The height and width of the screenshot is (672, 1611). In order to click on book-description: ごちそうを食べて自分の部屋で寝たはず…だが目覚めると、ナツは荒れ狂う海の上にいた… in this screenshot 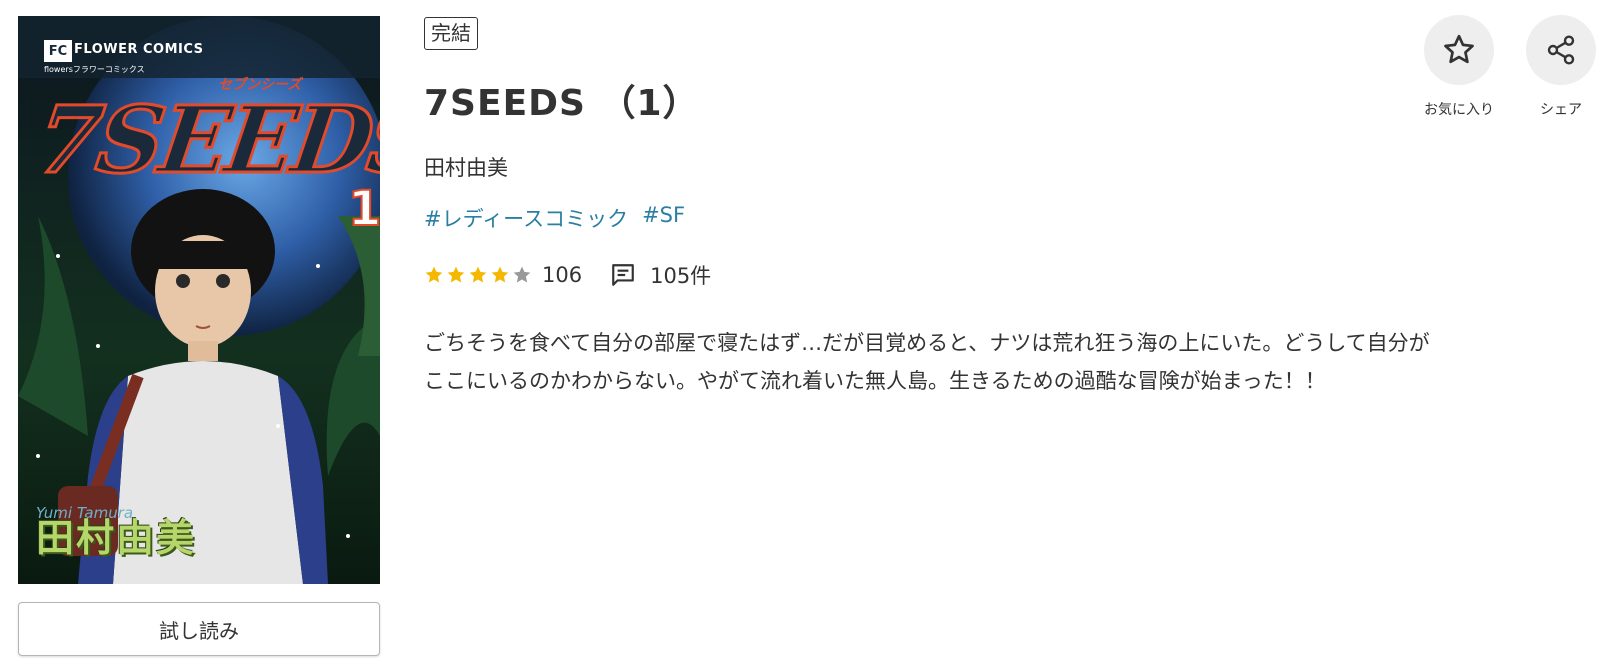, I will do `click(1009, 362)`.